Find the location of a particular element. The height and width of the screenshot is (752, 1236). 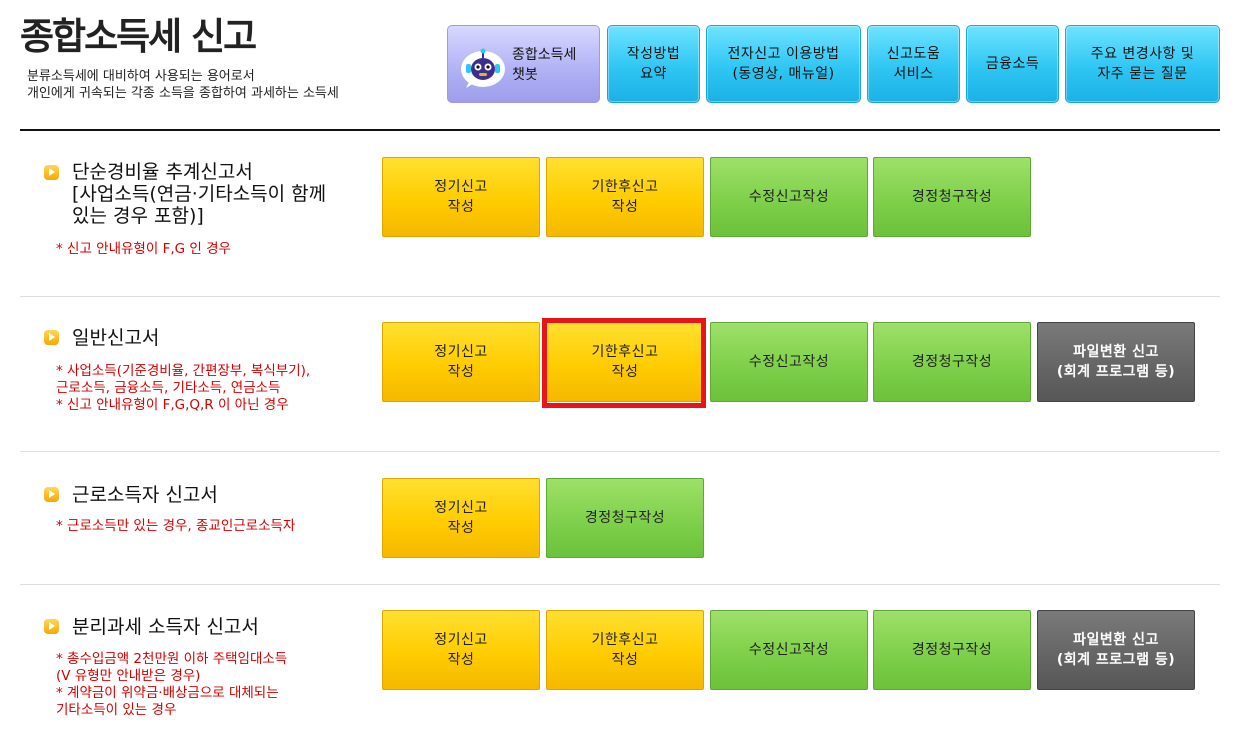

chatbot-button: 종합소득세 챗봇 is located at coordinates (523, 64).